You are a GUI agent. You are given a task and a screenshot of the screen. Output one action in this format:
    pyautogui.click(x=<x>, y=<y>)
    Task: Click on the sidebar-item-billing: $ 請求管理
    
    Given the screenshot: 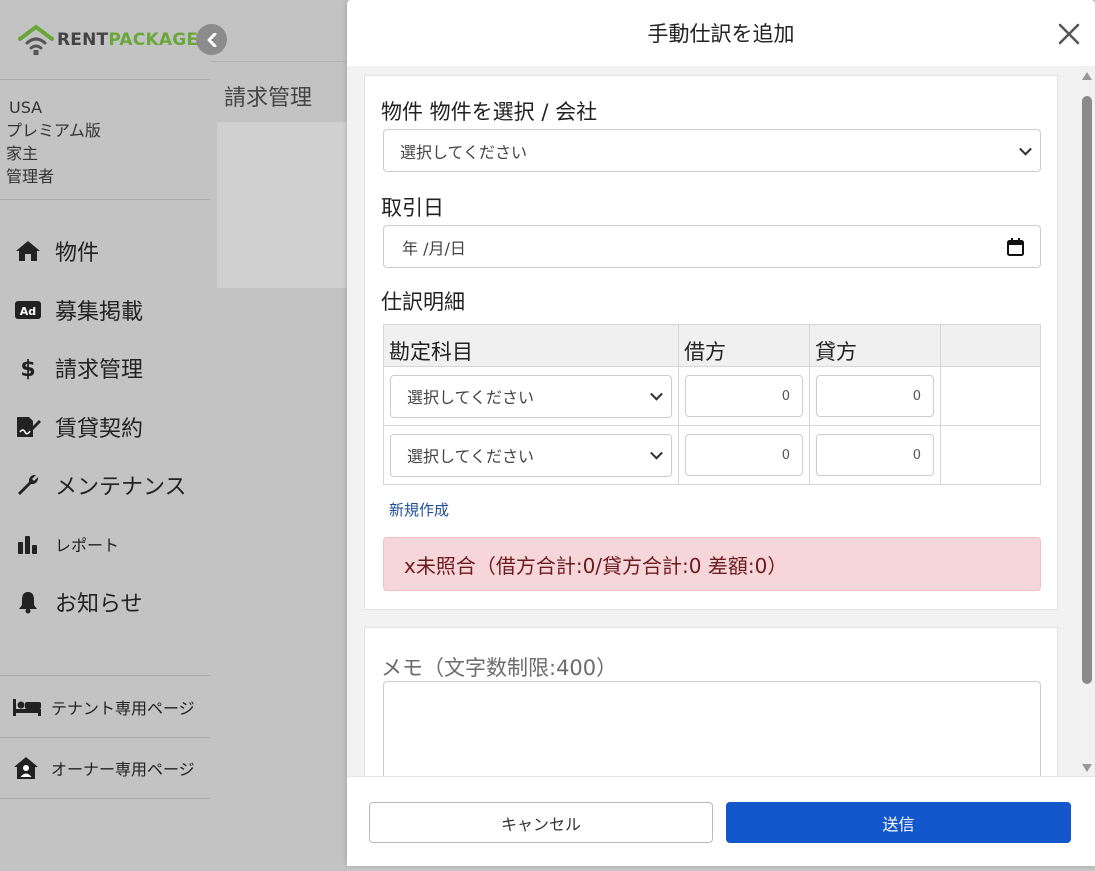 What is the action you would take?
    pyautogui.click(x=105, y=368)
    